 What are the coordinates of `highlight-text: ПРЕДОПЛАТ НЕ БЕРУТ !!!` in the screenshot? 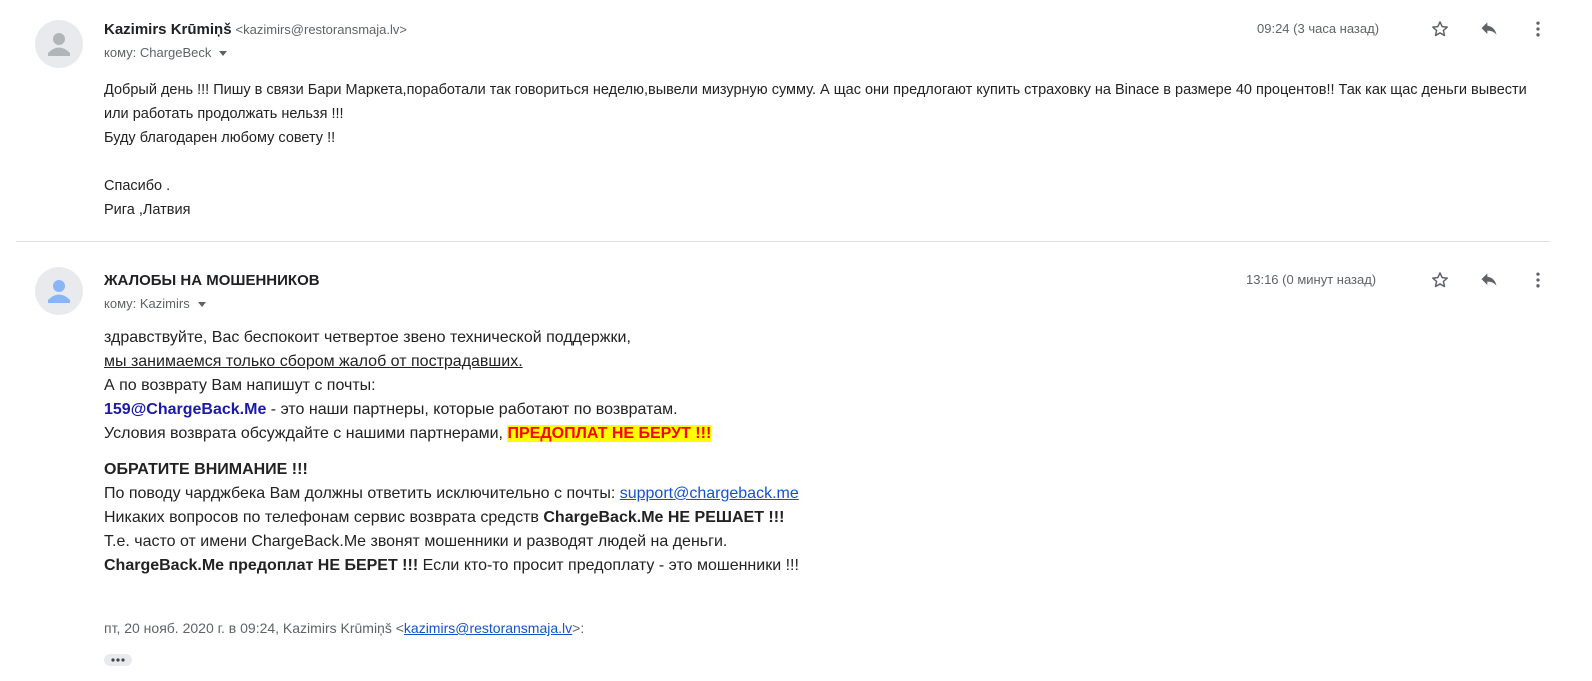 It's located at (609, 433).